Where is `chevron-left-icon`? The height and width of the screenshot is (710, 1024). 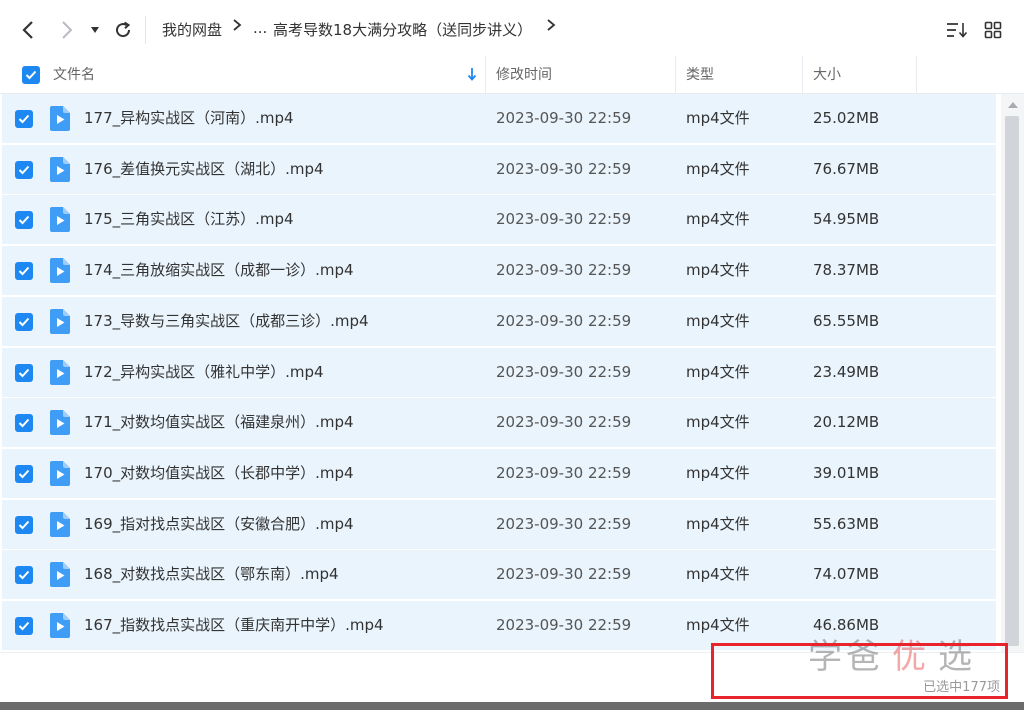 chevron-left-icon is located at coordinates (27, 30).